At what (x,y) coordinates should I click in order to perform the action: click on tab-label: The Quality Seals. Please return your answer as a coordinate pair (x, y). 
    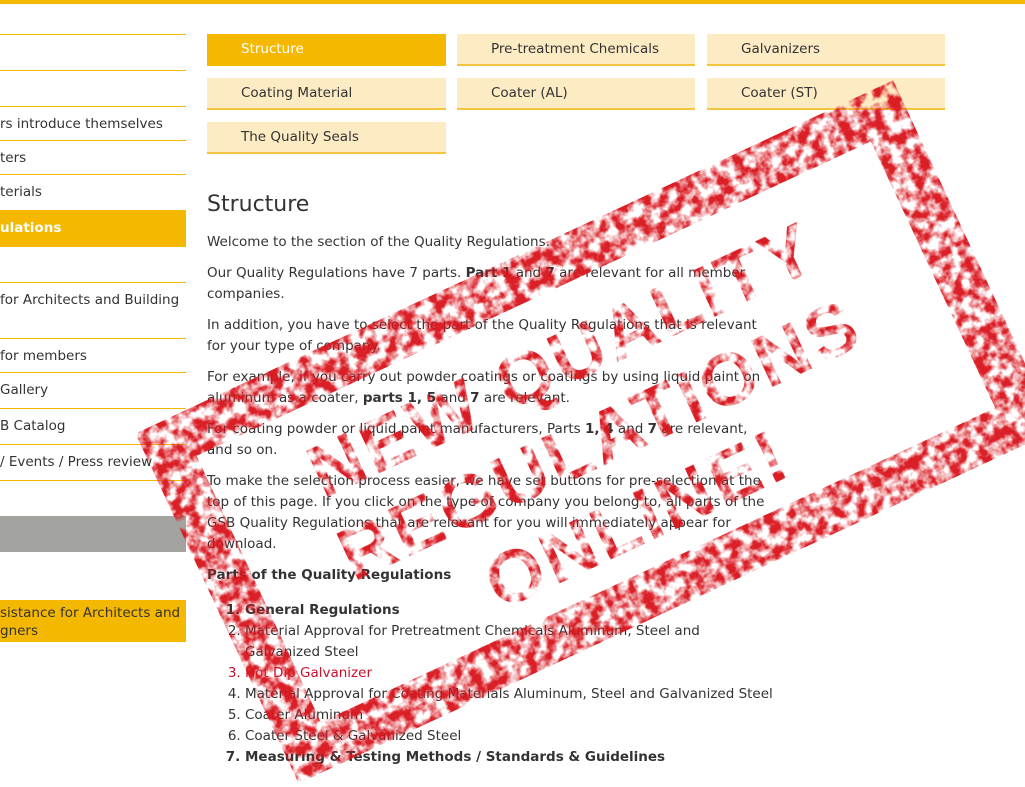
    Looking at the image, I should click on (300, 137).